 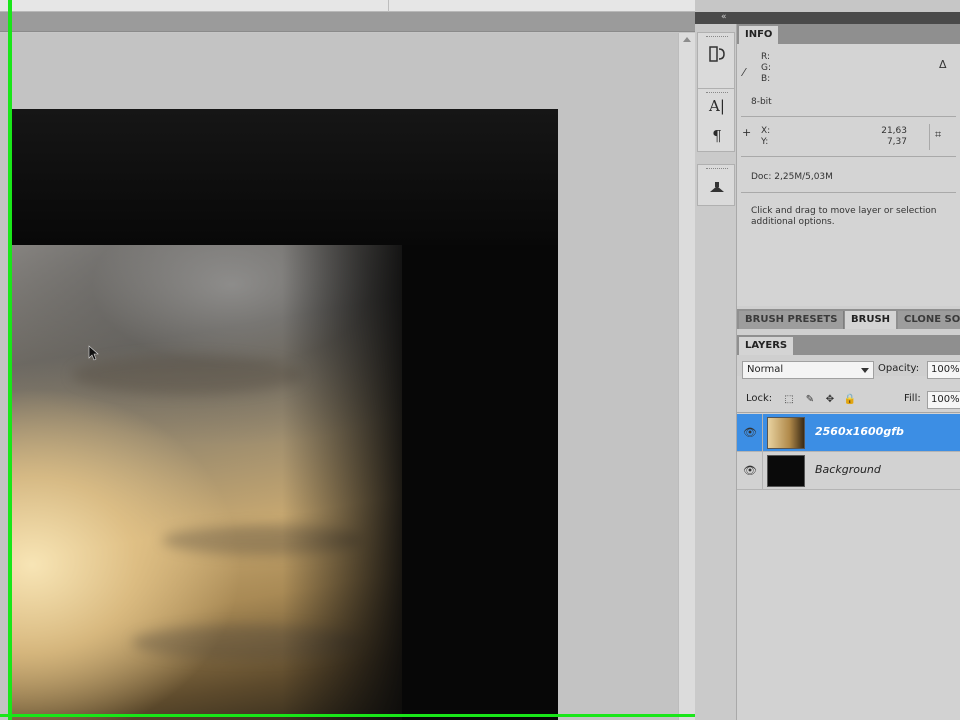 What do you see at coordinates (929, 137) in the screenshot?
I see `info-column-divider` at bounding box center [929, 137].